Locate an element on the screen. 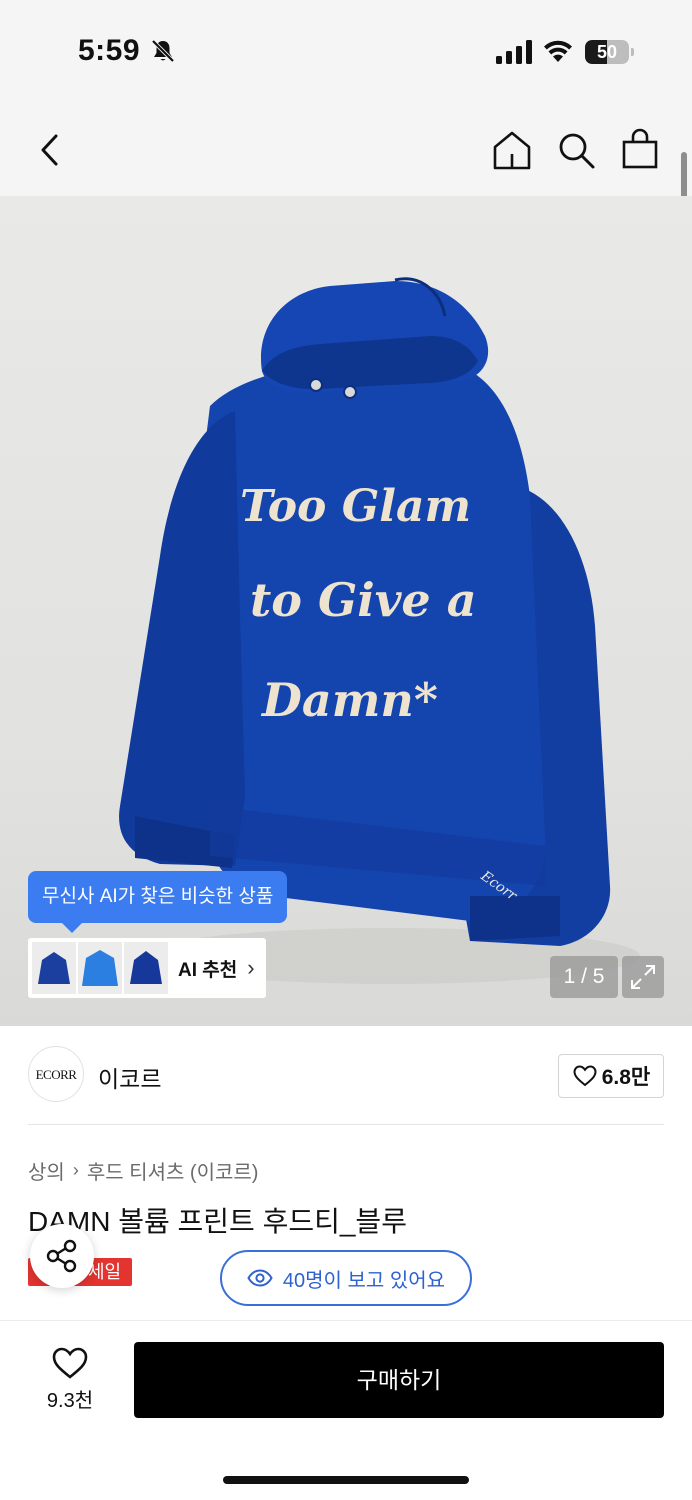 The width and height of the screenshot is (692, 1500). breadcrumb: 상의 › 후드 티셔츠 (이코르) is located at coordinates (143, 1170).